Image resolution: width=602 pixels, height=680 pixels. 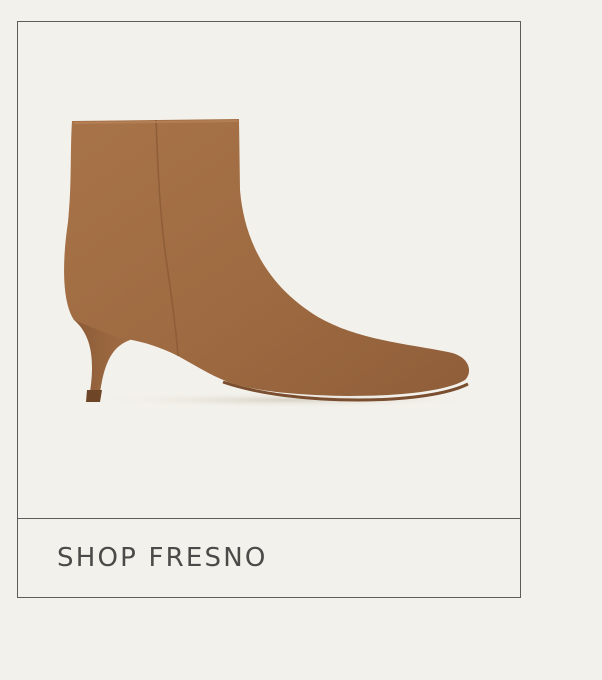 I want to click on shop-fresno-link: SHOP FRESNO, so click(x=269, y=558).